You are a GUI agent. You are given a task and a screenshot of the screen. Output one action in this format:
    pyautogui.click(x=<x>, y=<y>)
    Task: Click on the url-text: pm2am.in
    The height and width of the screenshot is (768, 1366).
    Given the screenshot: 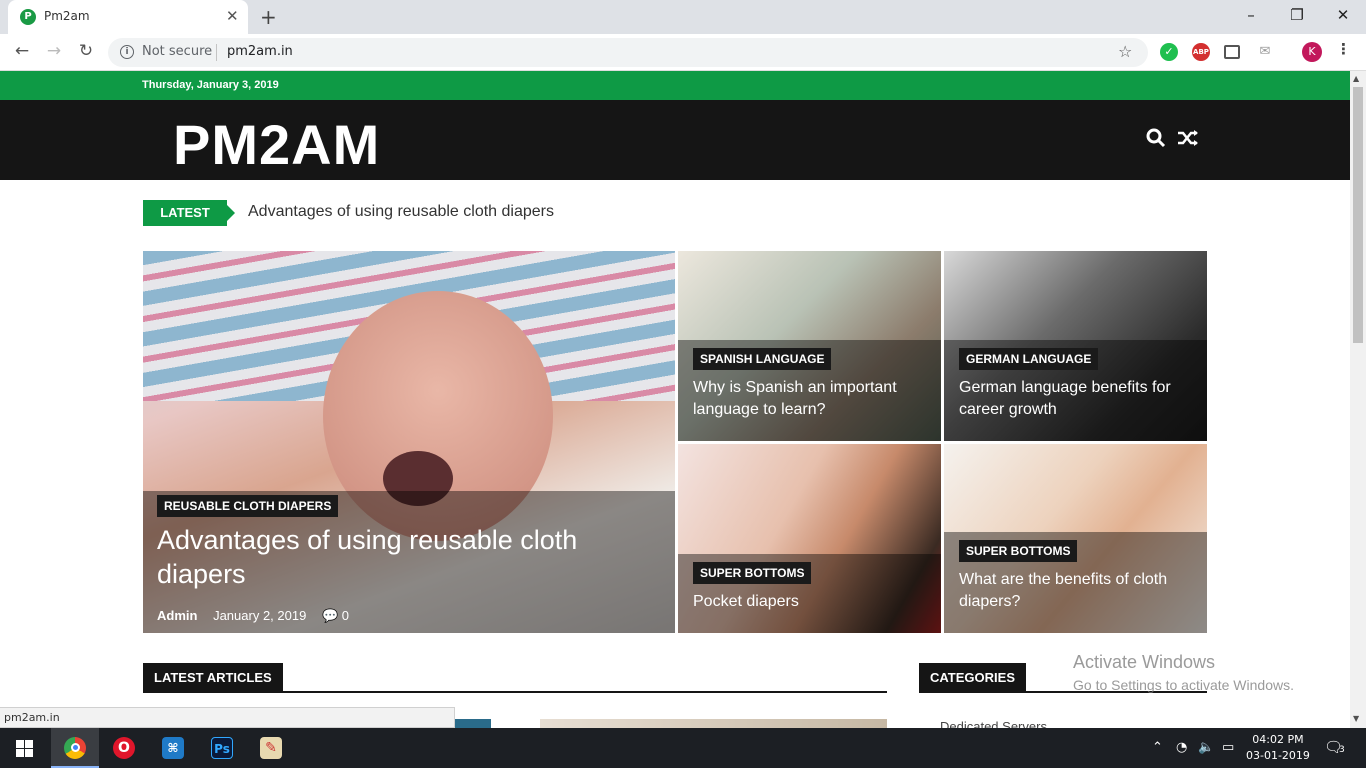 What is the action you would take?
    pyautogui.click(x=260, y=51)
    